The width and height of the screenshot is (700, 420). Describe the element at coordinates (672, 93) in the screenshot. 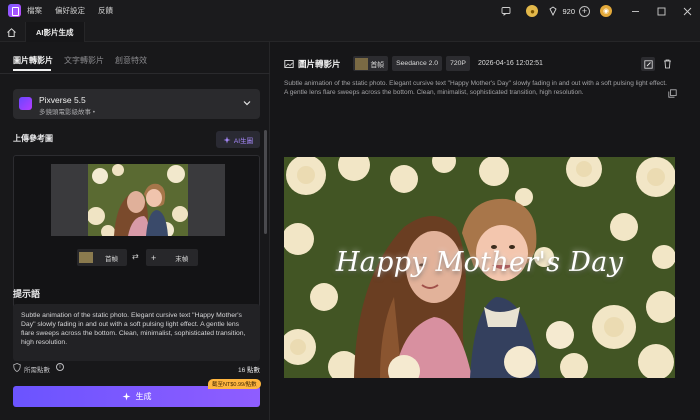

I see `copy-icon` at that location.